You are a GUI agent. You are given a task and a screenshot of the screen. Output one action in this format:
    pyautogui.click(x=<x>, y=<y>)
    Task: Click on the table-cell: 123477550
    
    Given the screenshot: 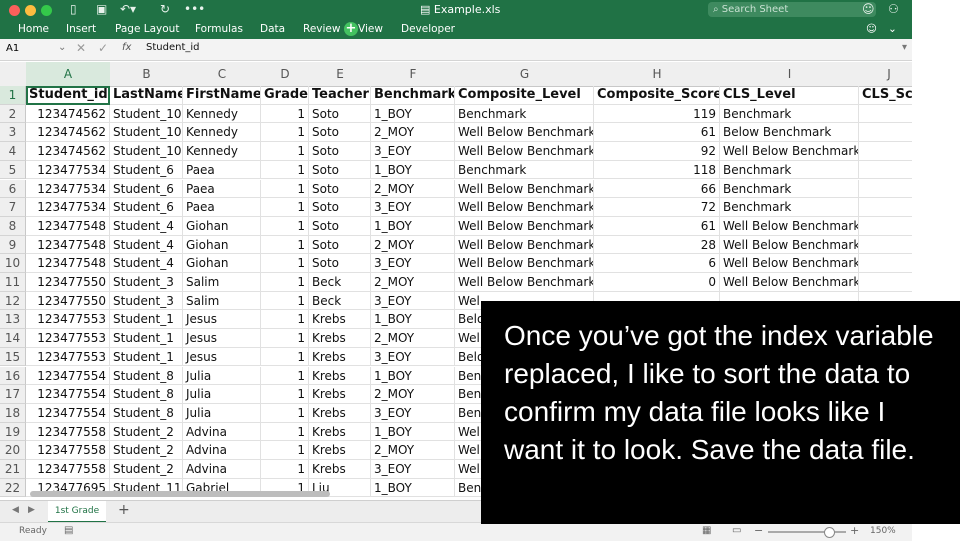 What is the action you would take?
    pyautogui.click(x=68, y=282)
    